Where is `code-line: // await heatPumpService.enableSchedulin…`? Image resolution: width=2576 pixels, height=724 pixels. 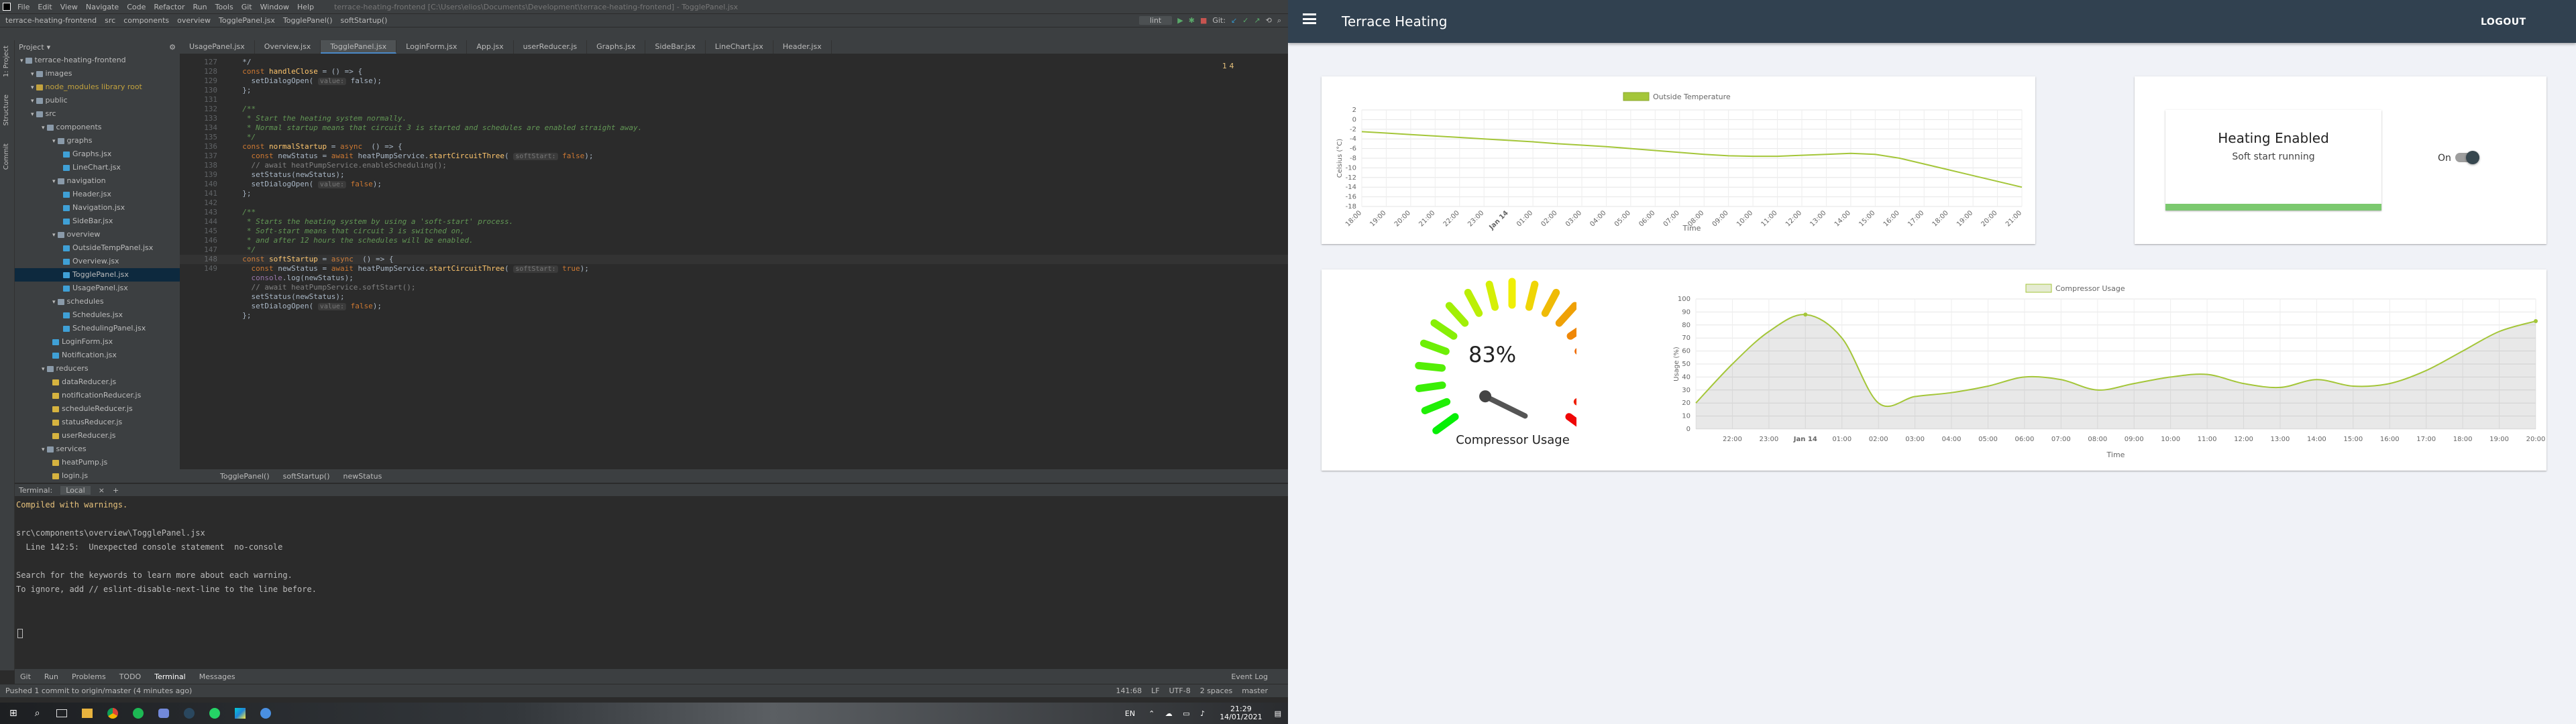 code-line: // await heatPumpService.enableSchedulin… is located at coordinates (339, 165).